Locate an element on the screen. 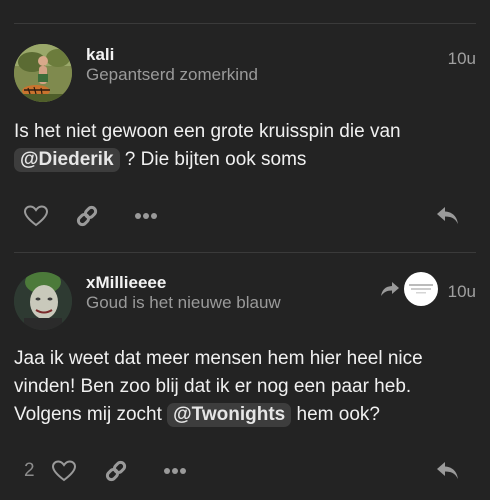 Image resolution: width=490 pixels, height=500 pixels. like-count: 2 is located at coordinates (29, 471).